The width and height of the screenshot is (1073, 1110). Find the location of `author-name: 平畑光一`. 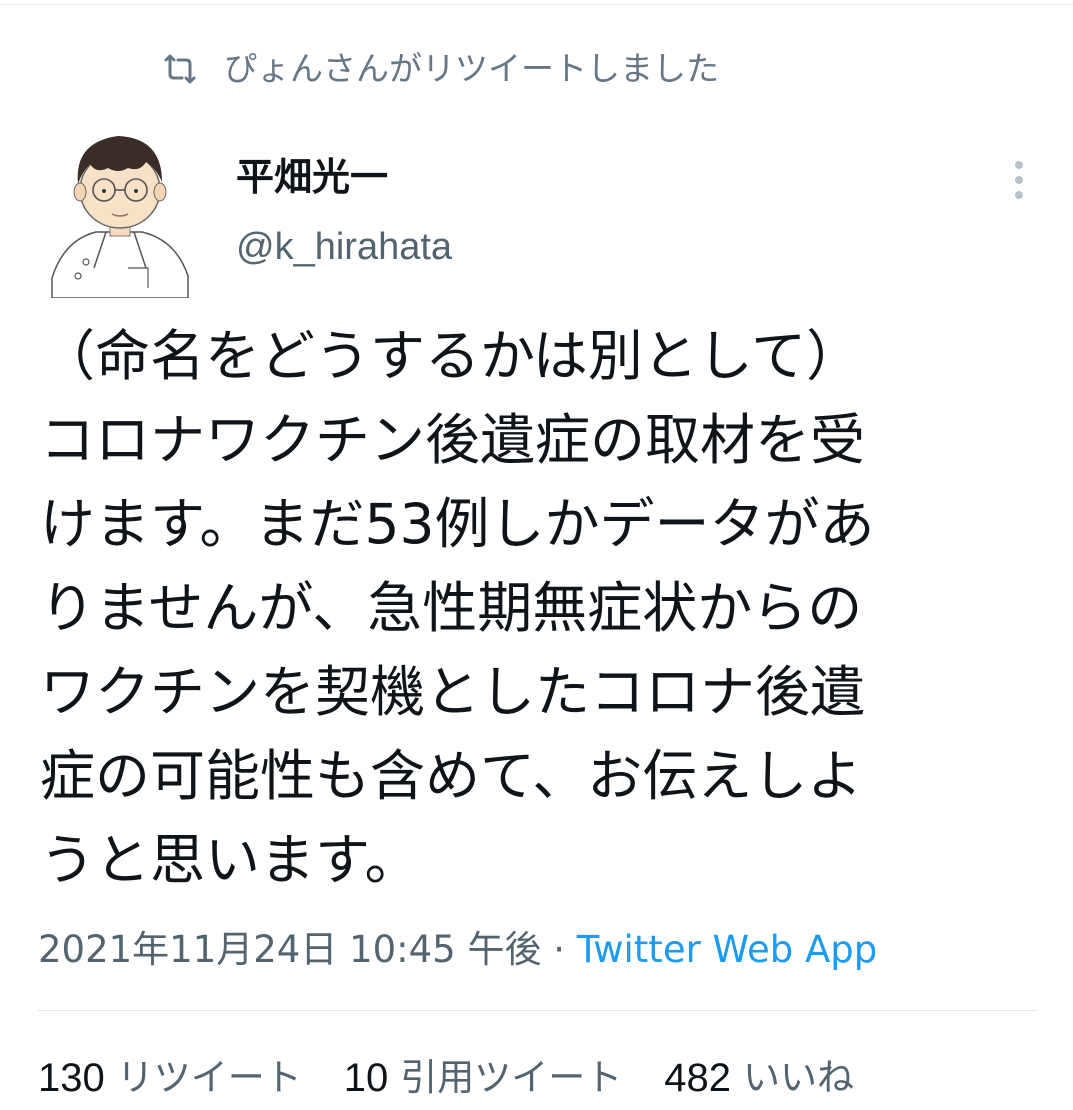

author-name: 平畑光一 is located at coordinates (312, 177).